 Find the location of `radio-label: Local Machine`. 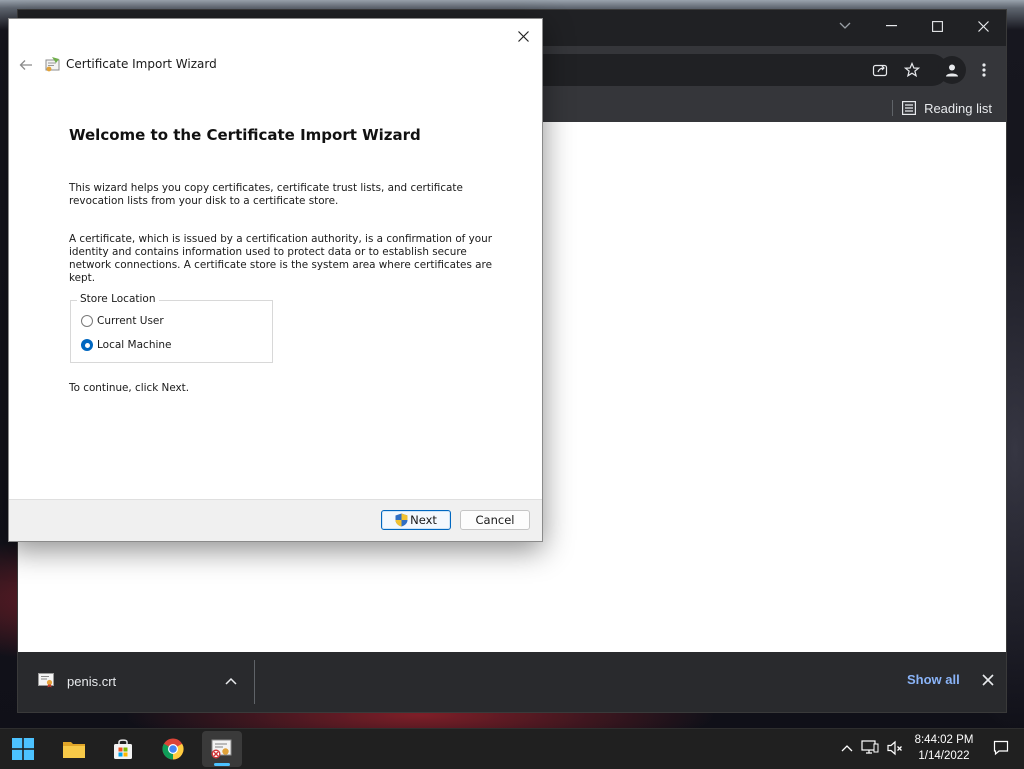

radio-label: Local Machine is located at coordinates (134, 345).